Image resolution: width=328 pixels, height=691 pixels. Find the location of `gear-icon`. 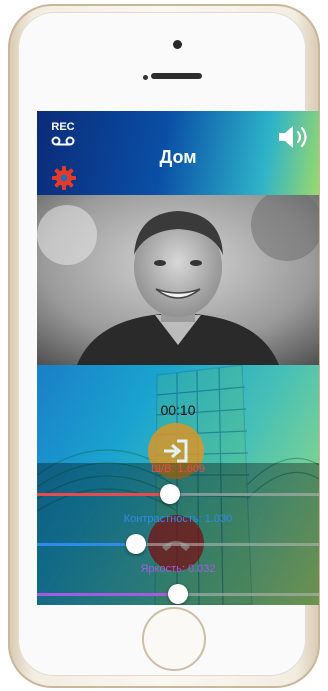

gear-icon is located at coordinates (64, 178).